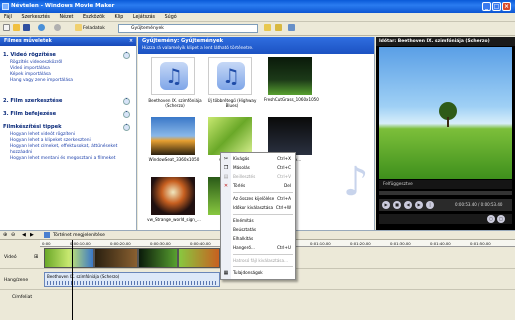 Image resolution: width=515 pixels, height=320 pixels. Describe the element at coordinates (292, 29) in the screenshot. I see `views-button` at that location.